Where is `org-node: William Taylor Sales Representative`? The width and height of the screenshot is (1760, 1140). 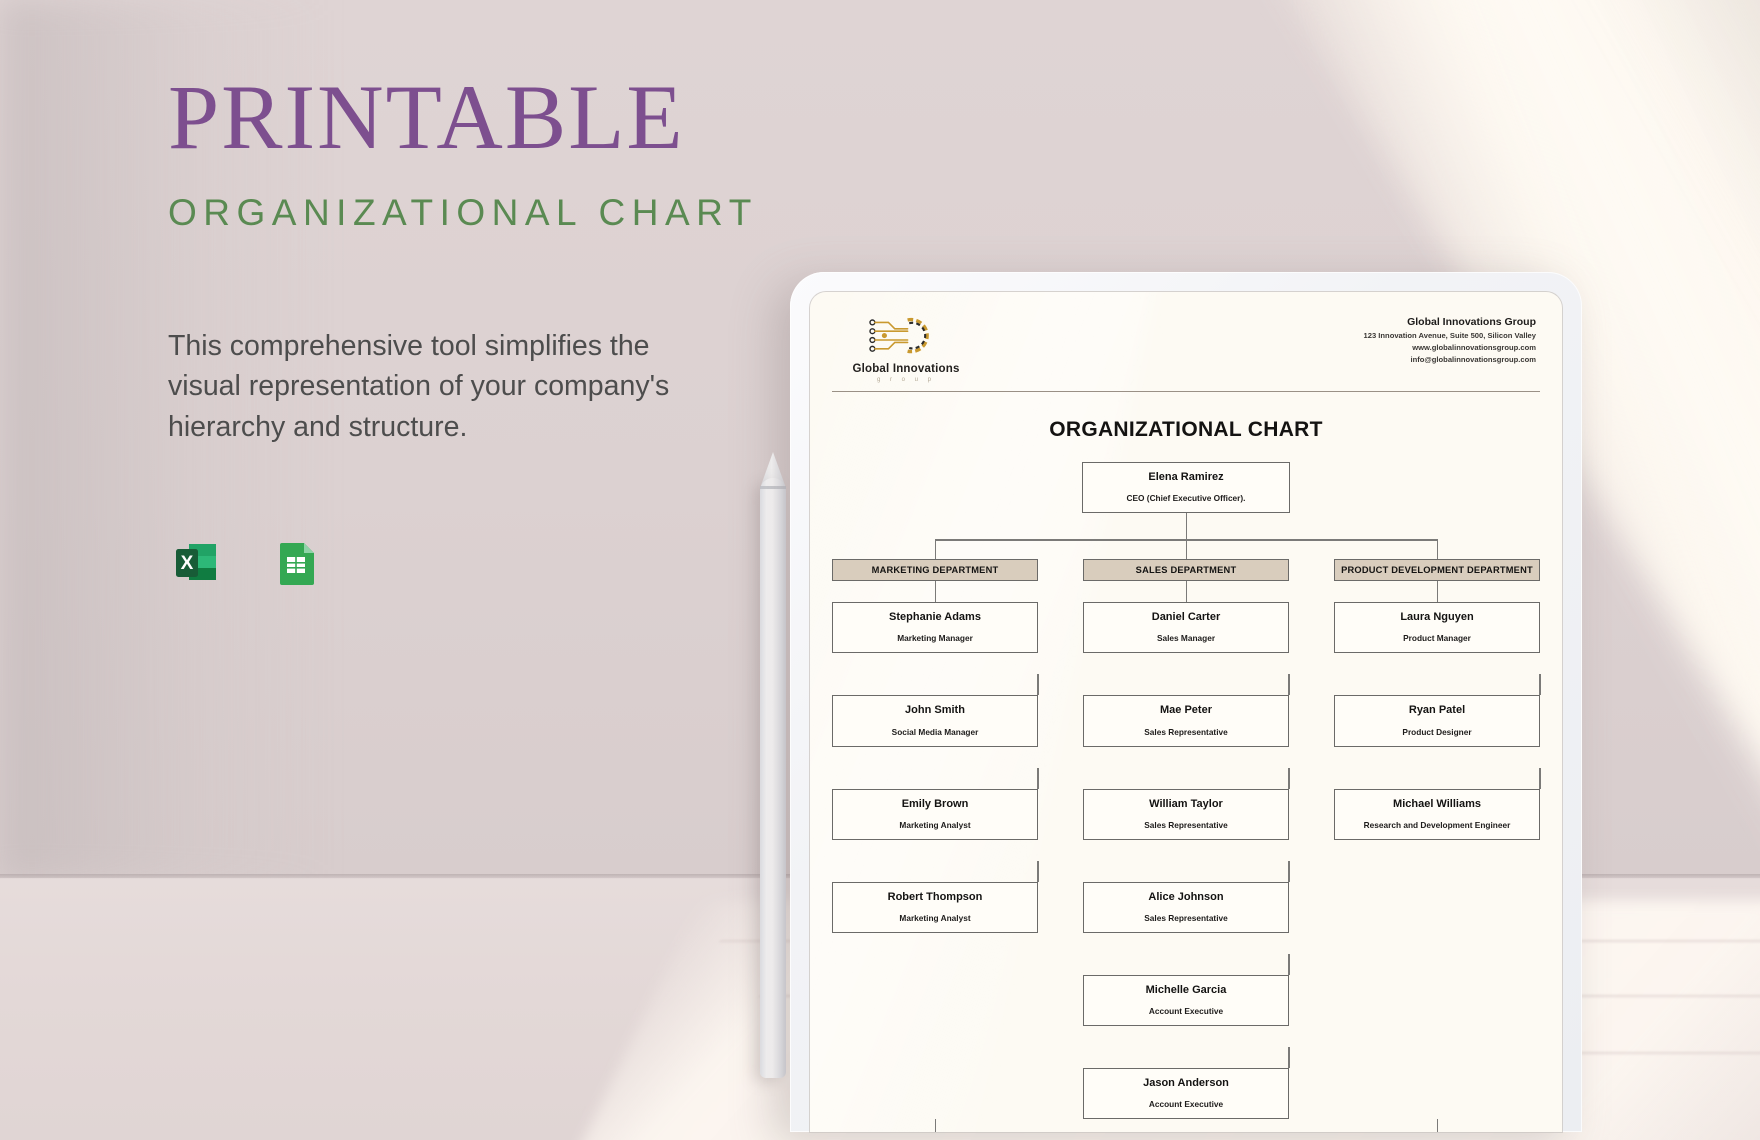
org-node: William Taylor Sales Representative is located at coordinates (1186, 814).